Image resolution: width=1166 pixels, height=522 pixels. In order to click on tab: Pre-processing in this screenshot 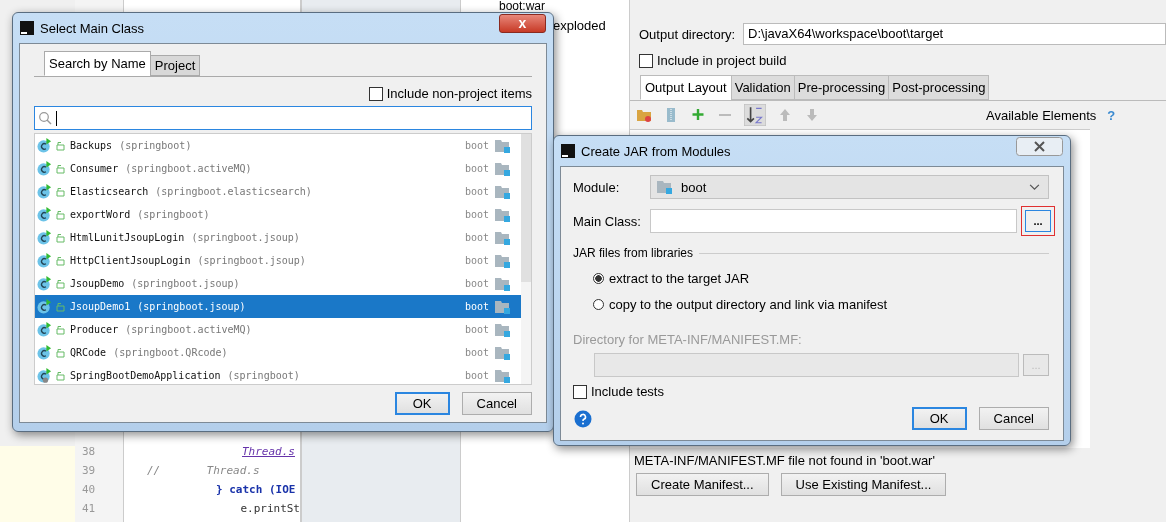, I will do `click(841, 87)`.